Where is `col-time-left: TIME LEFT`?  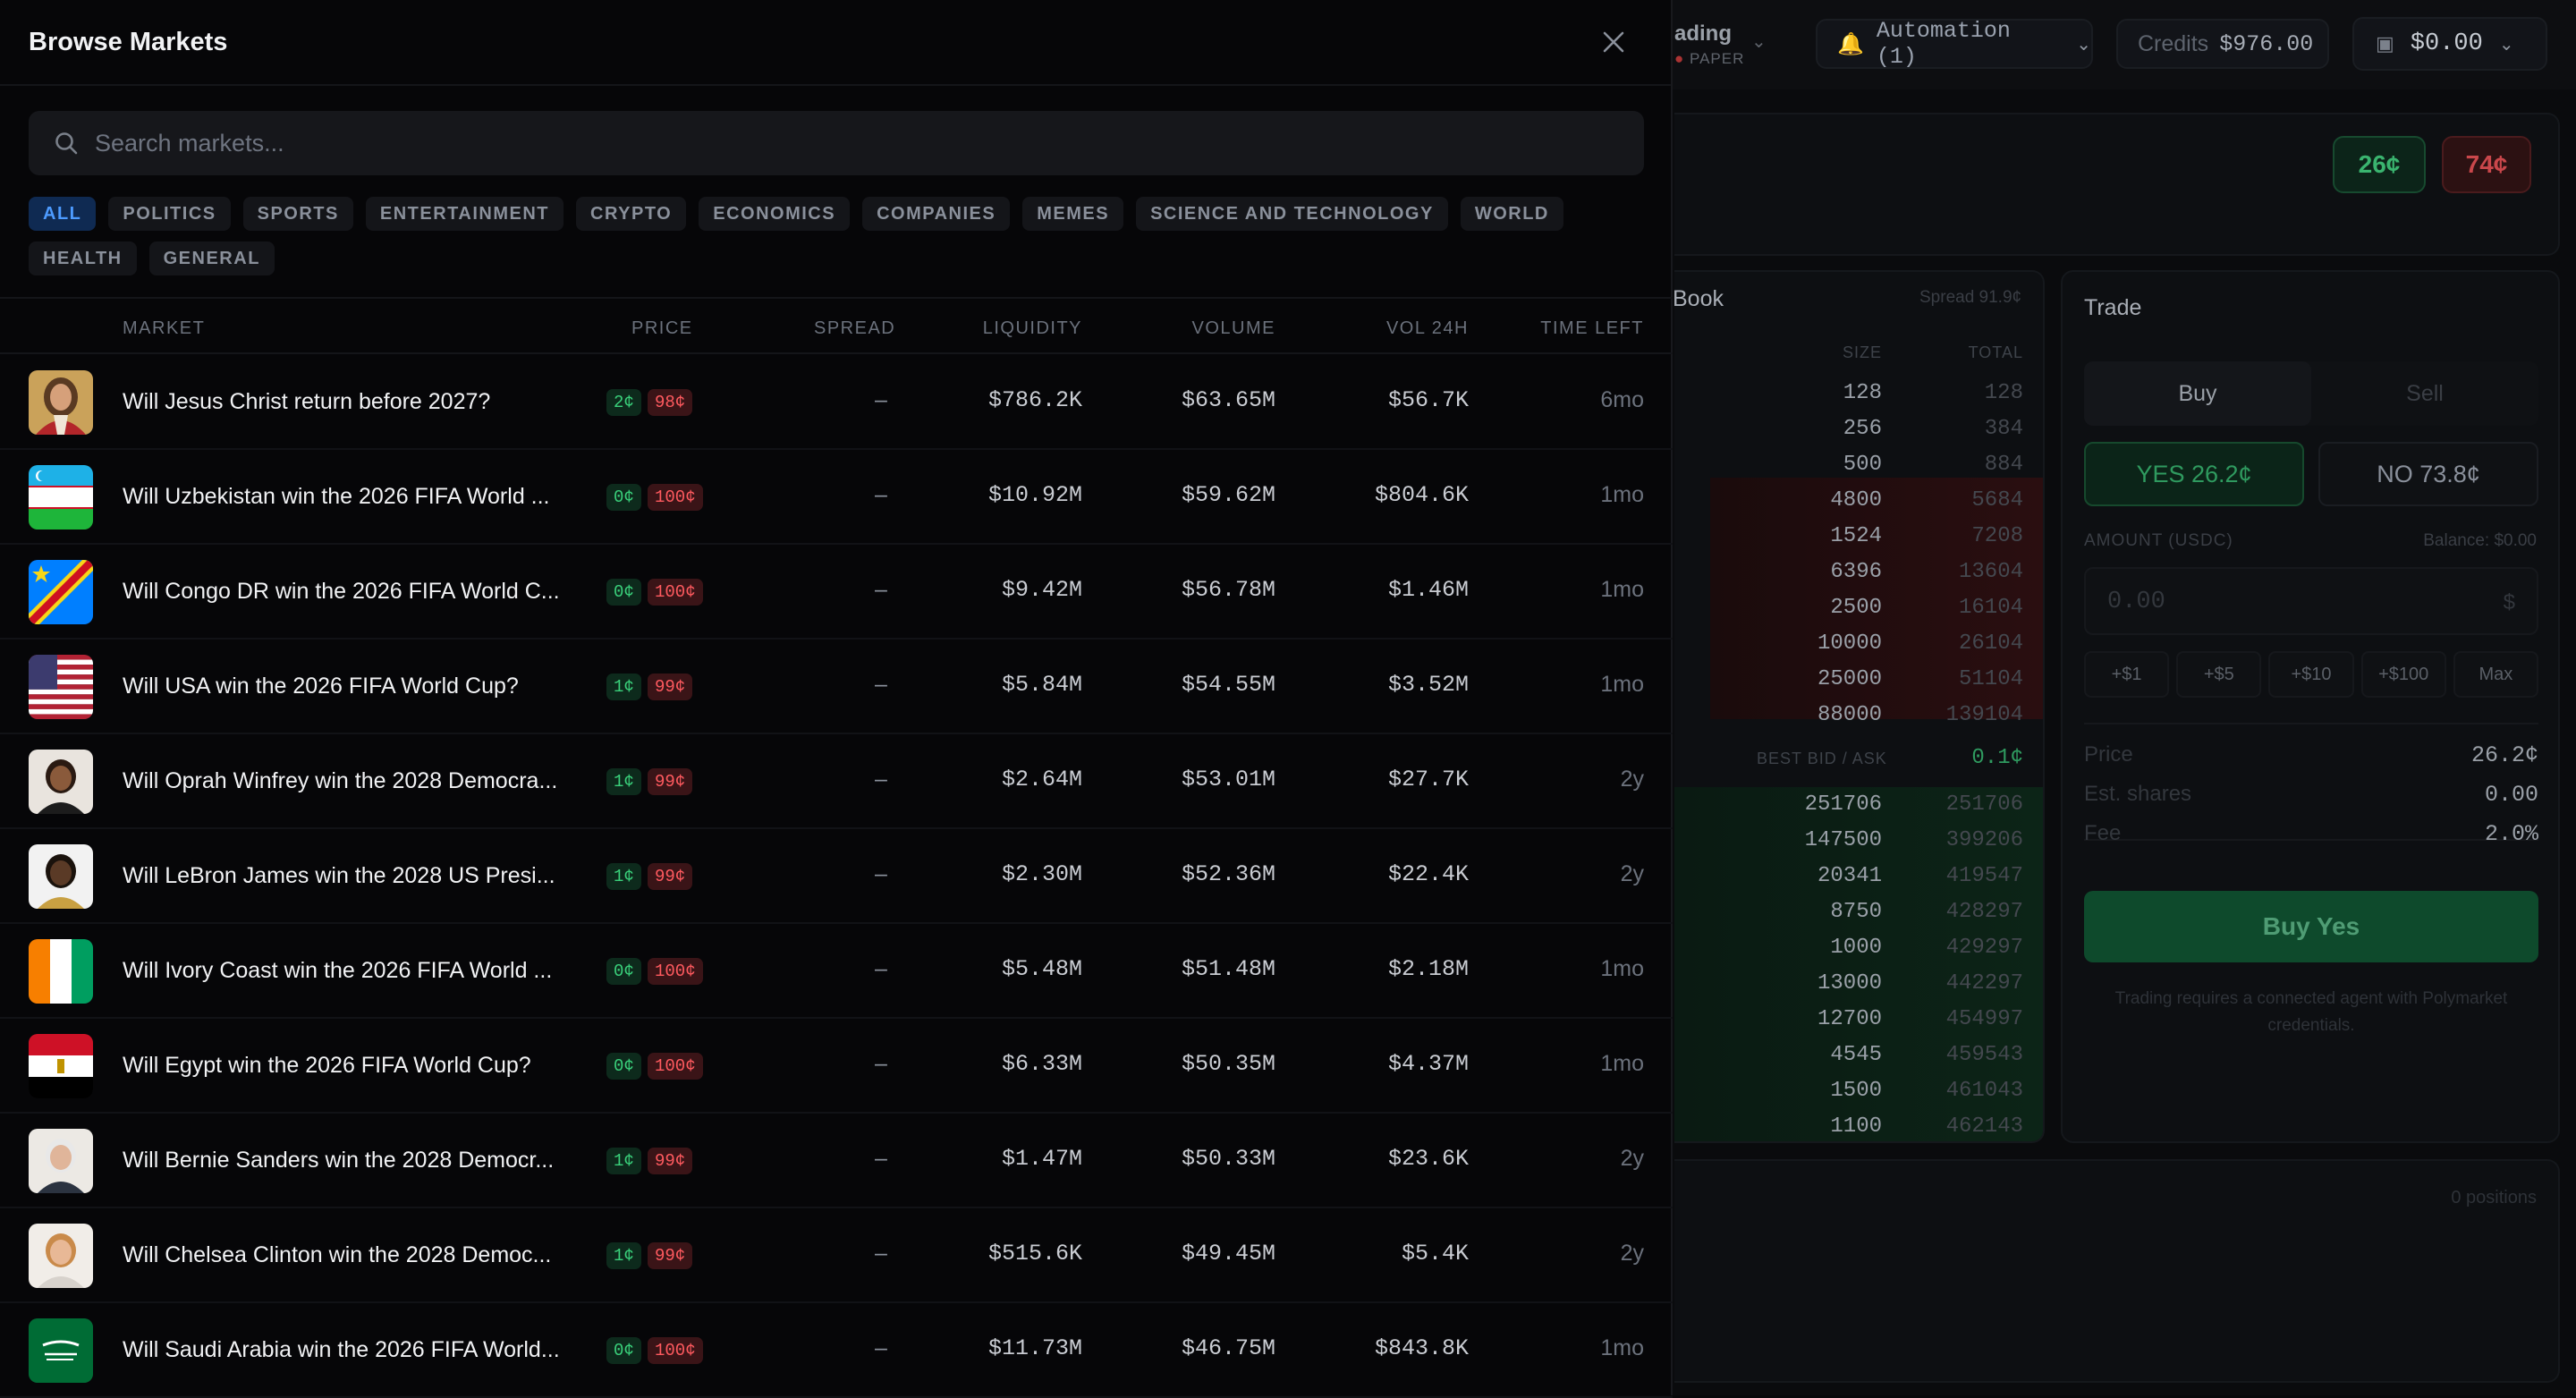
col-time-left: TIME LEFT is located at coordinates (1554, 328).